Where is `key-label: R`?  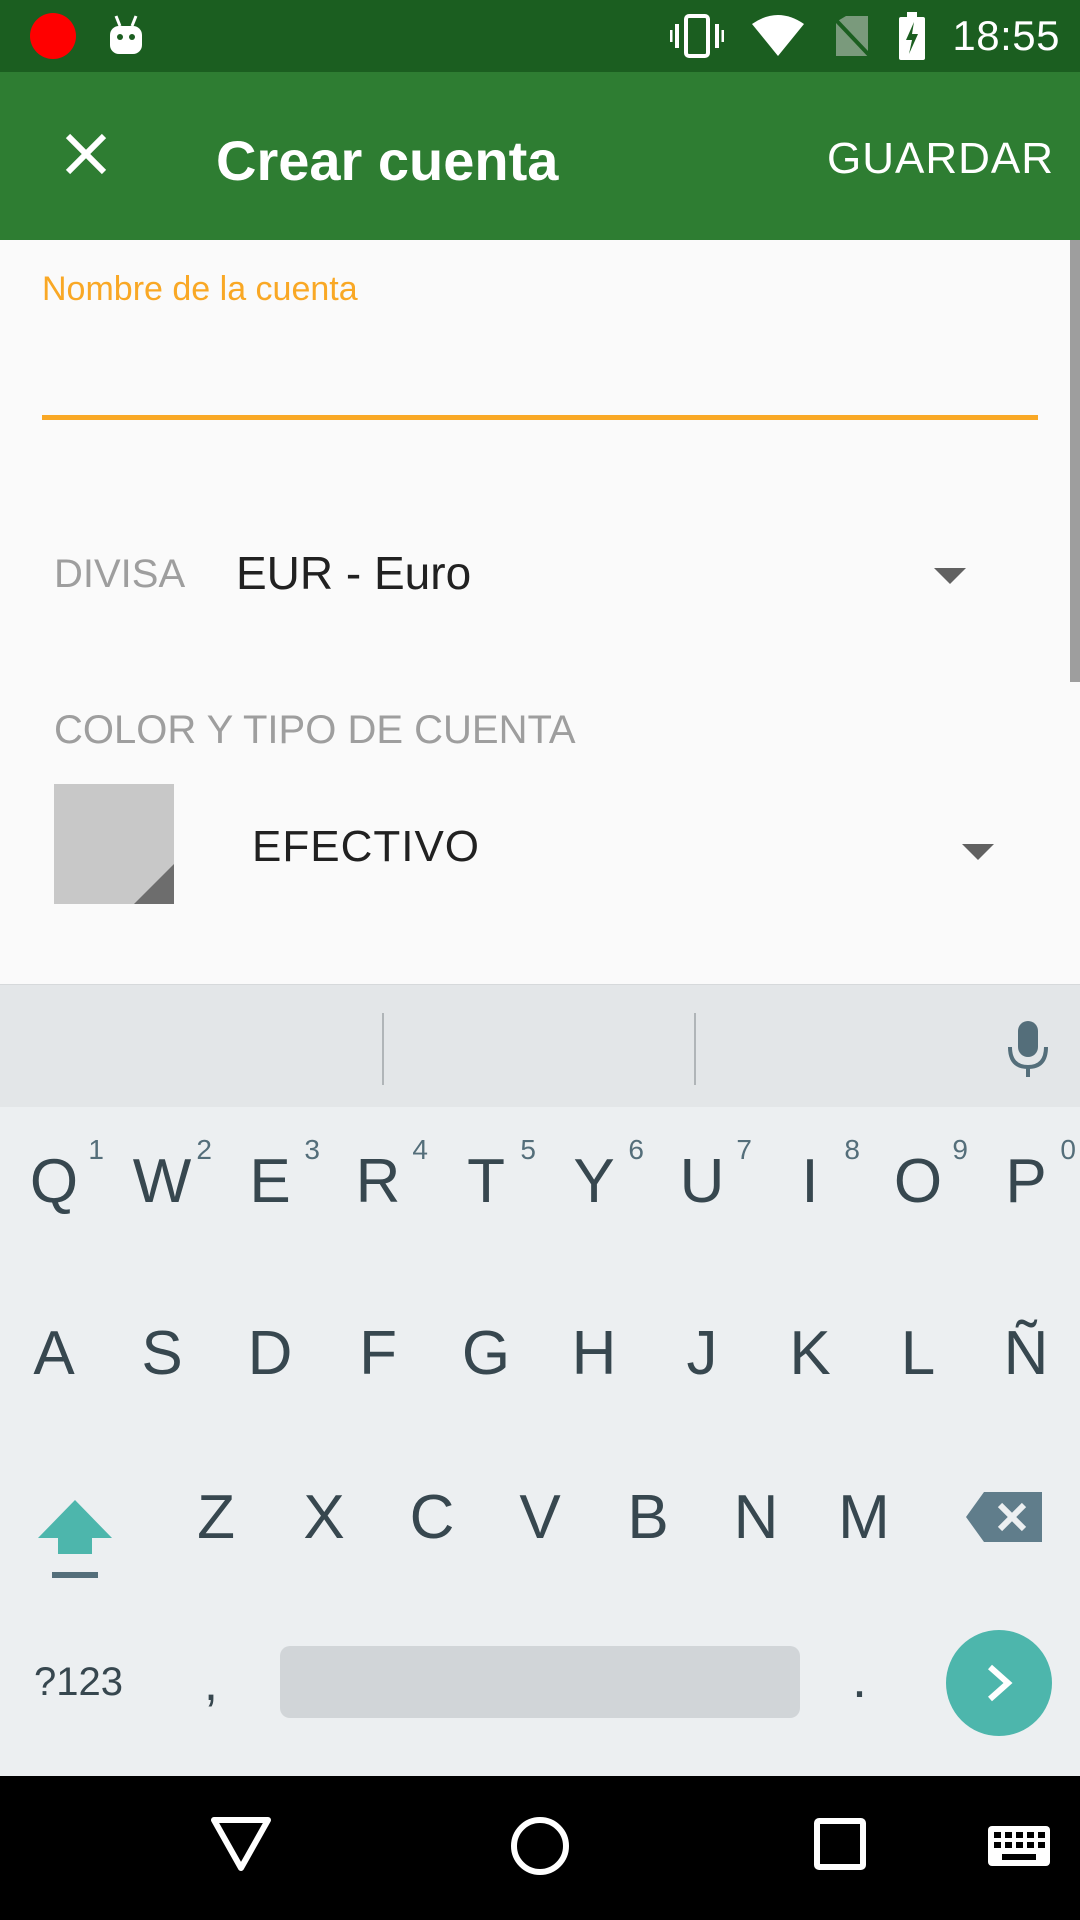
key-label: R is located at coordinates (378, 1181).